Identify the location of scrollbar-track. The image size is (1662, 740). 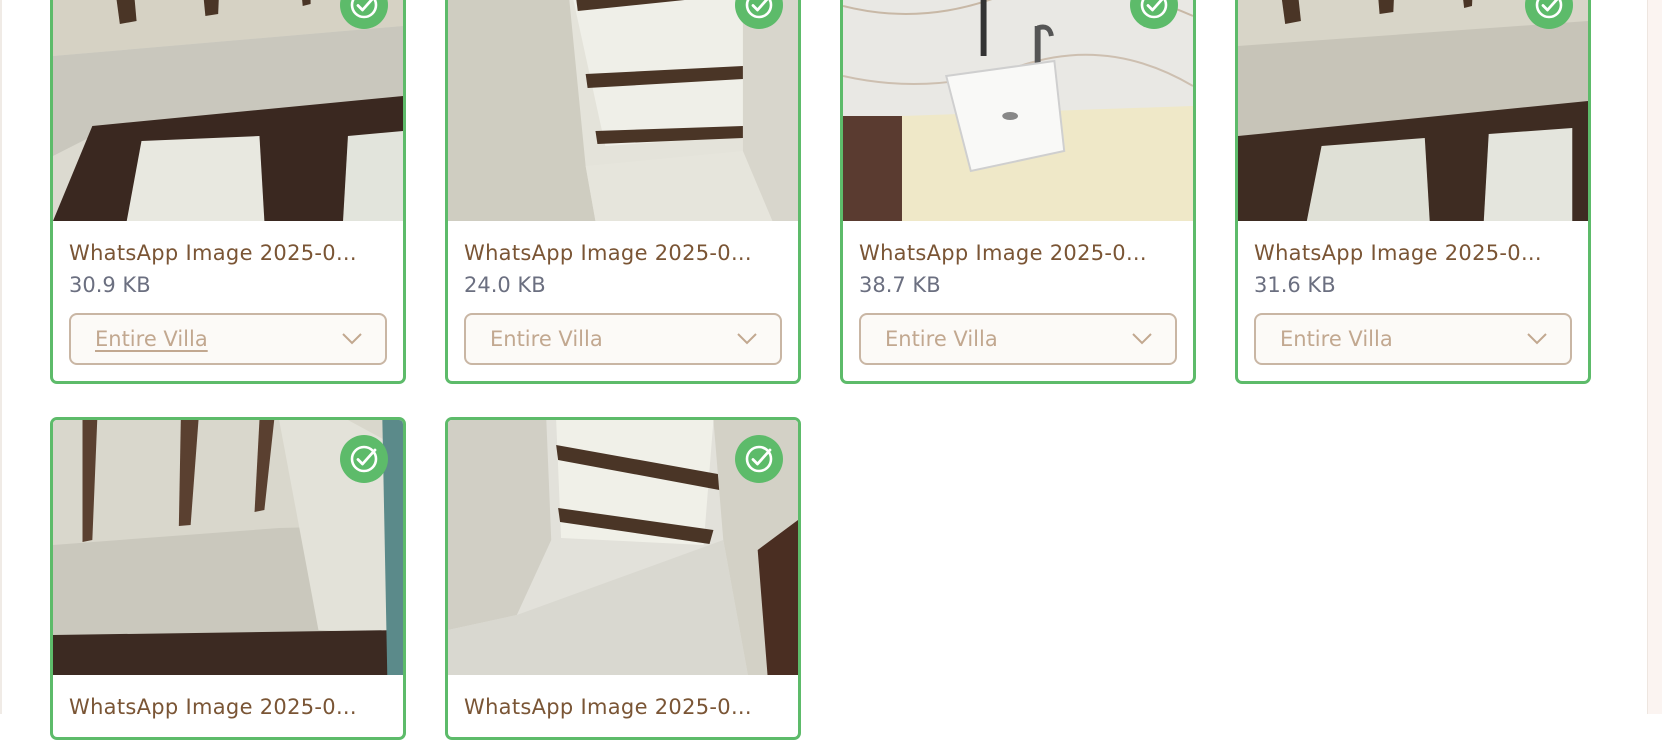
(1654, 357).